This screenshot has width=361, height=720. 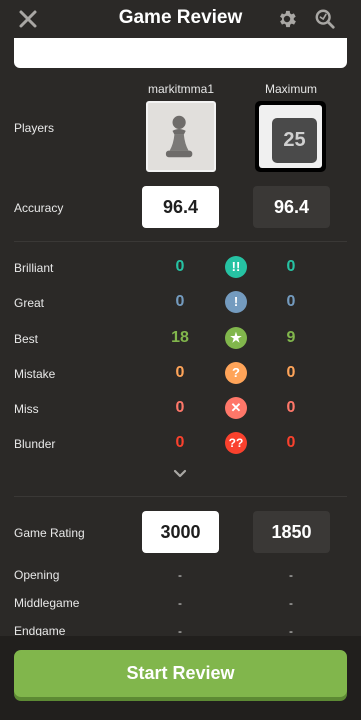 I want to click on black-middlegame-value: -, so click(x=291, y=603).